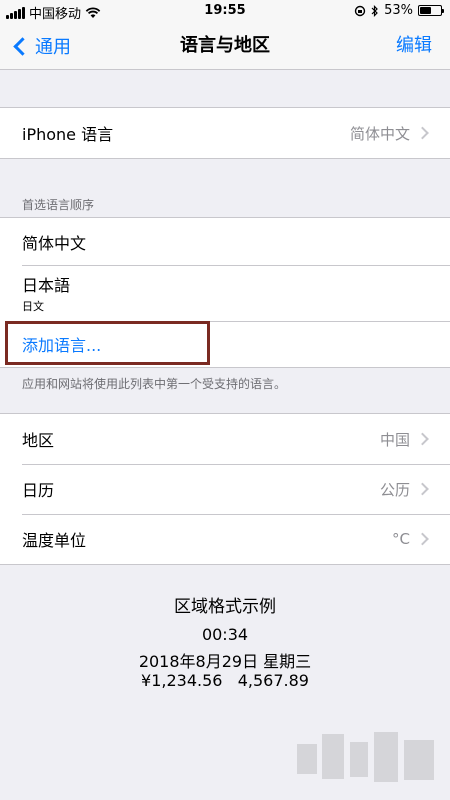 The image size is (450, 800). What do you see at coordinates (394, 439) in the screenshot?
I see `region-value: 中国` at bounding box center [394, 439].